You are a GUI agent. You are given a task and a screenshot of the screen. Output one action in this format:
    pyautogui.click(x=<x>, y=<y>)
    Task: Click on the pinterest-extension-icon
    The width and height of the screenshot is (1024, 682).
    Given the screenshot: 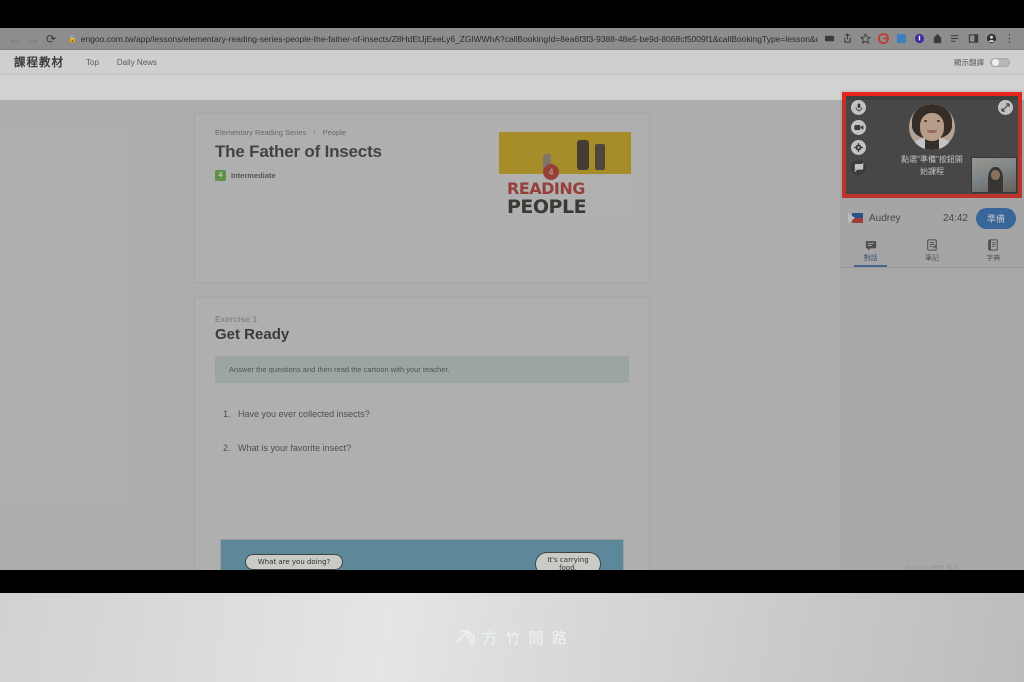 What is the action you would take?
    pyautogui.click(x=937, y=38)
    